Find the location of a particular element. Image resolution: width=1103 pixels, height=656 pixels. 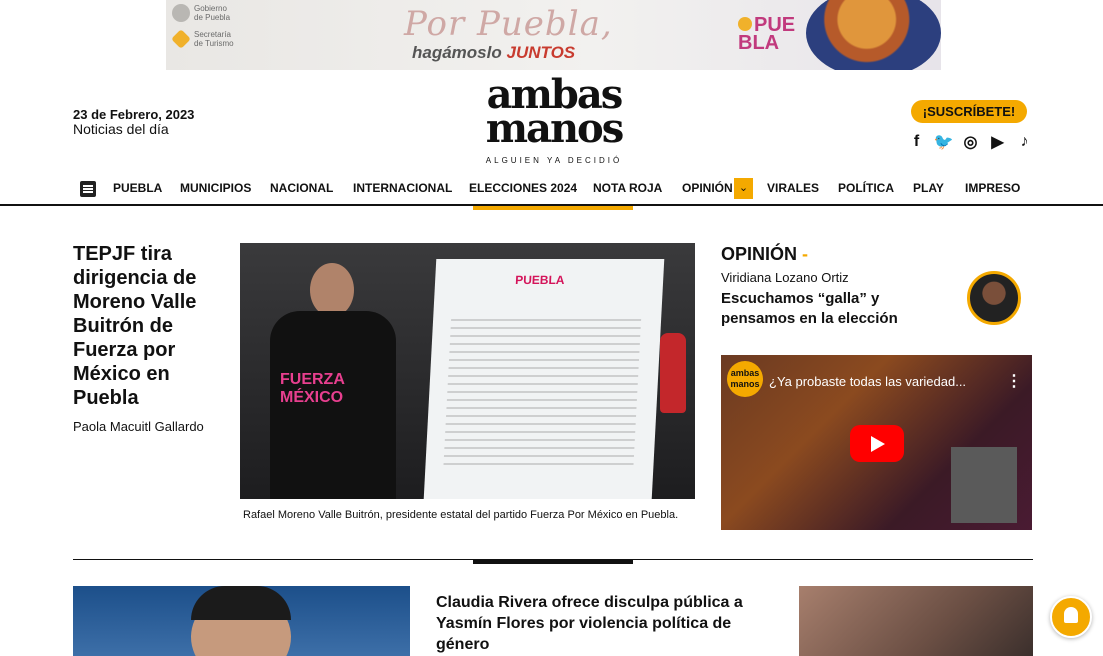

facebook-icon: f is located at coordinates (916, 141).